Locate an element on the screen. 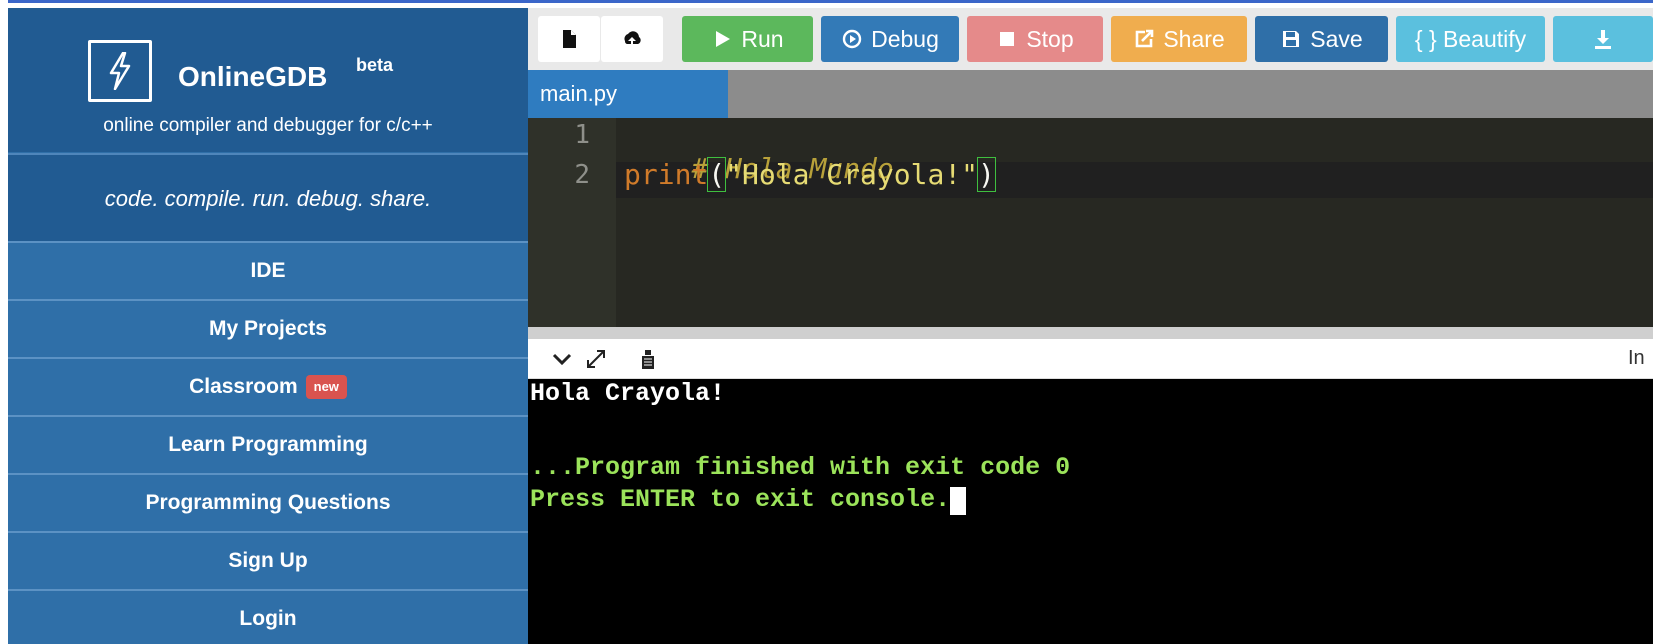 Image resolution: width=1653 pixels, height=644 pixels. debug-circle-icon is located at coordinates (852, 39).